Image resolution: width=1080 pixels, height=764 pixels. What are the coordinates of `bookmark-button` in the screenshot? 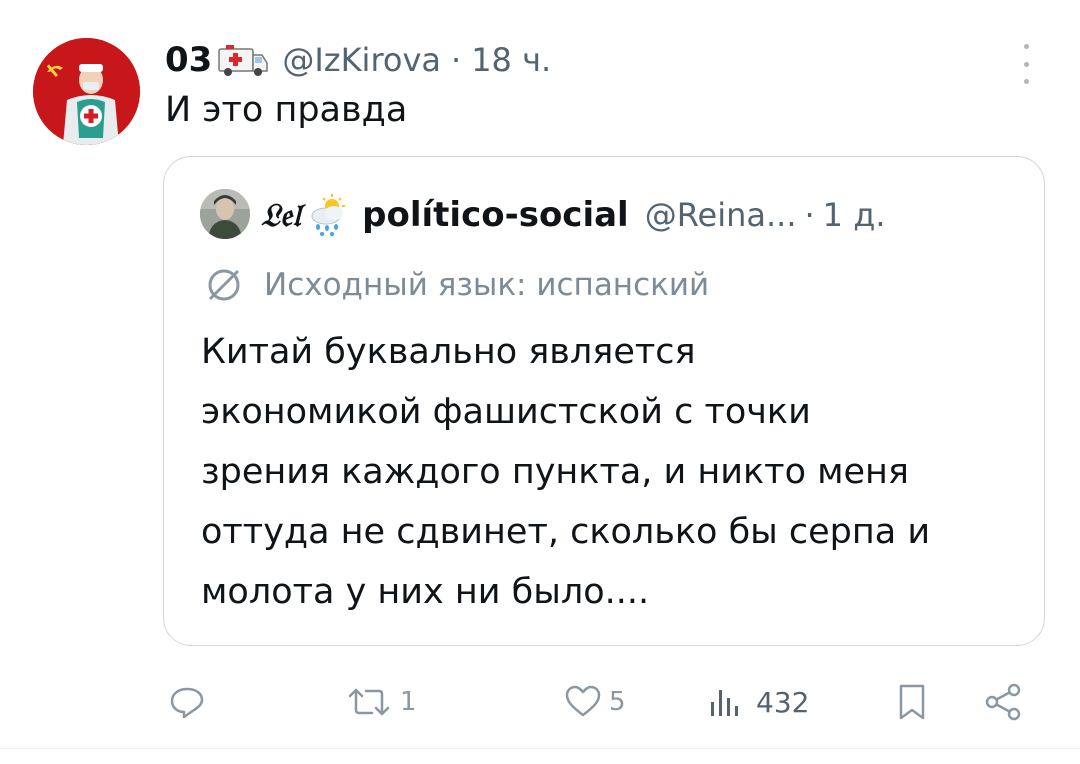 It's located at (912, 702).